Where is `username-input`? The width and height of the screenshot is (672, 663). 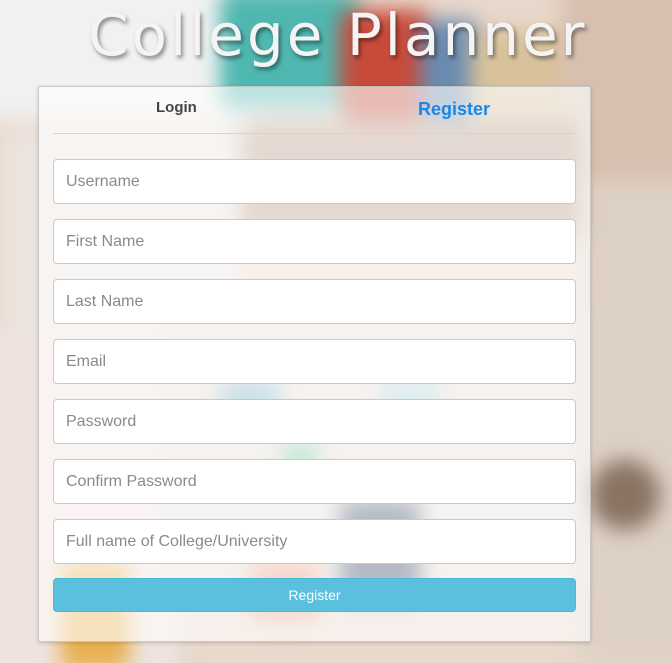 username-input is located at coordinates (314, 181).